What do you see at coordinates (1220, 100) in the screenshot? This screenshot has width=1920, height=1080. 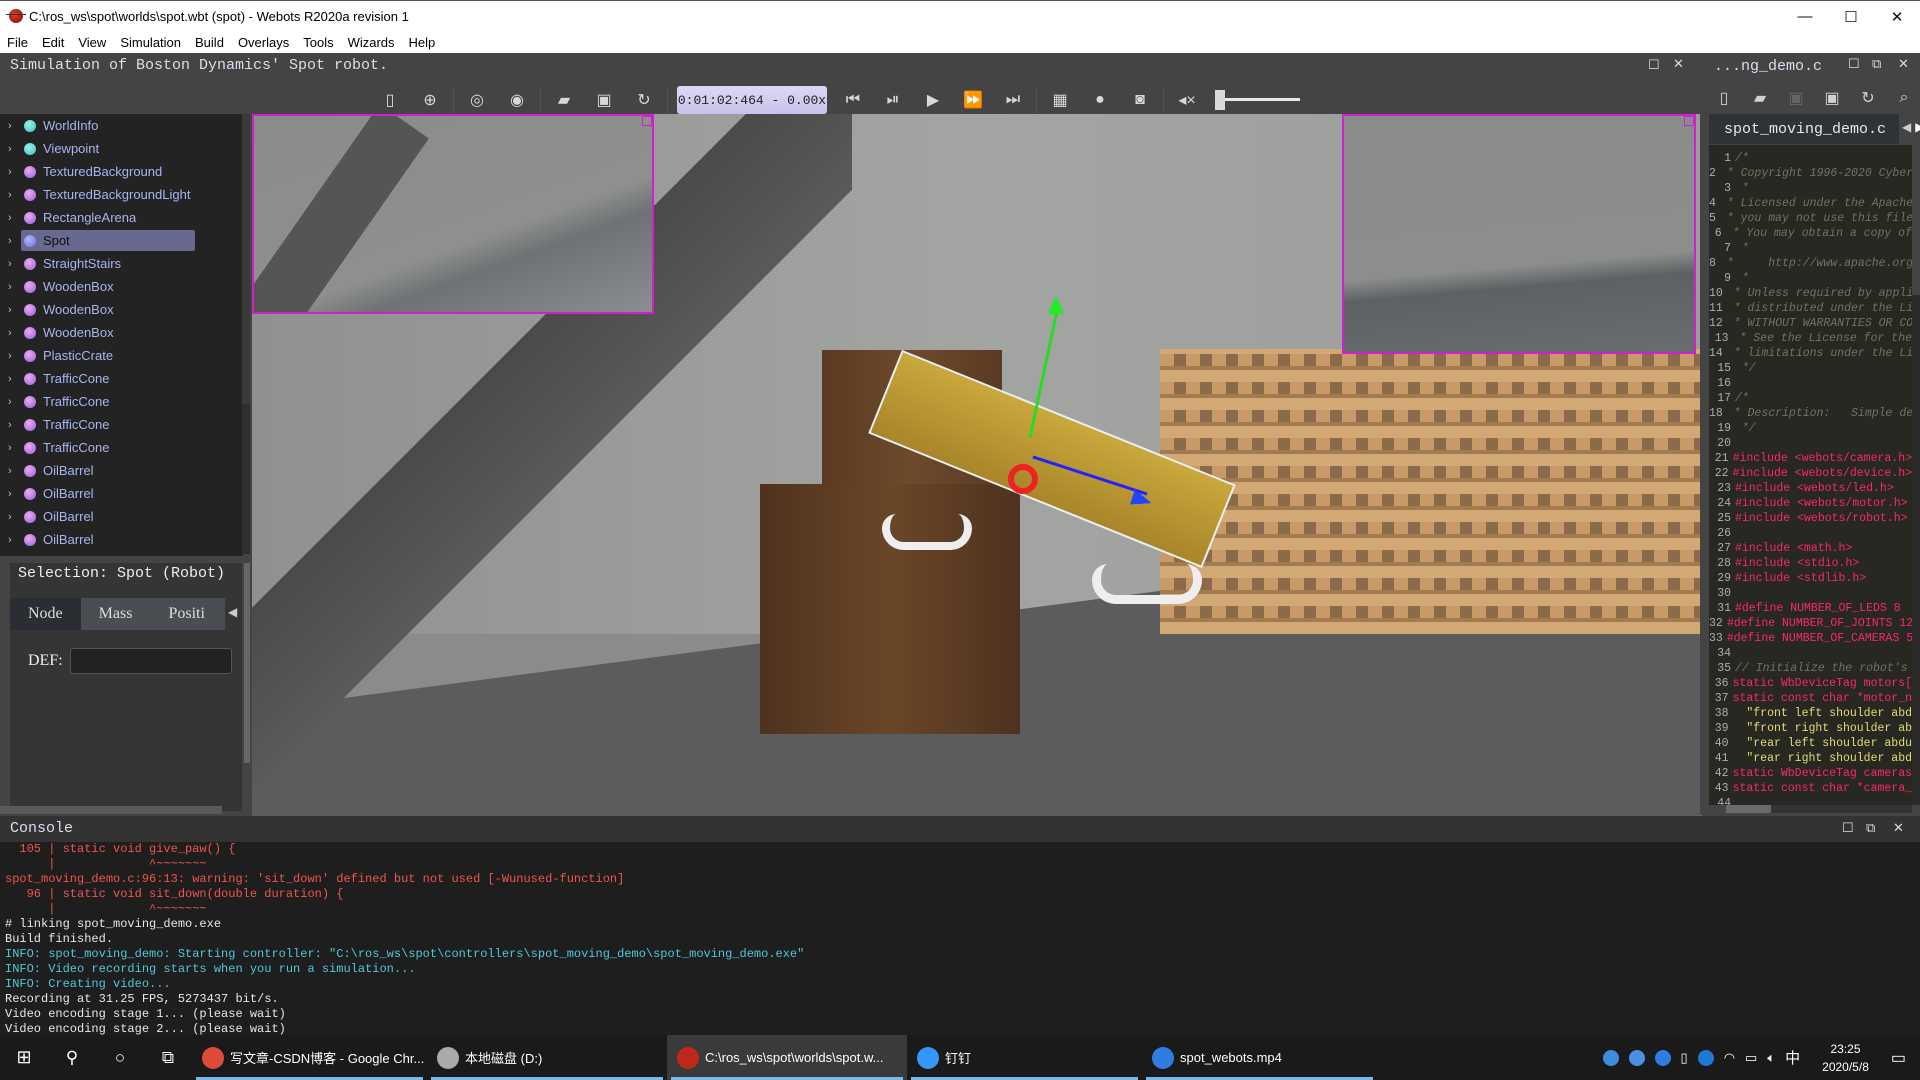 I see `volume-slider-thumb` at bounding box center [1220, 100].